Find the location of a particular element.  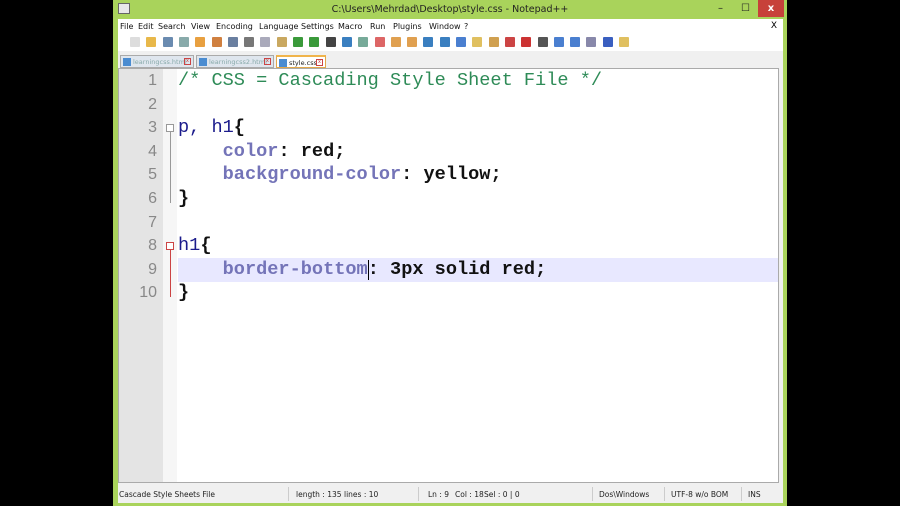

menu-window: Window is located at coordinates (445, 26).